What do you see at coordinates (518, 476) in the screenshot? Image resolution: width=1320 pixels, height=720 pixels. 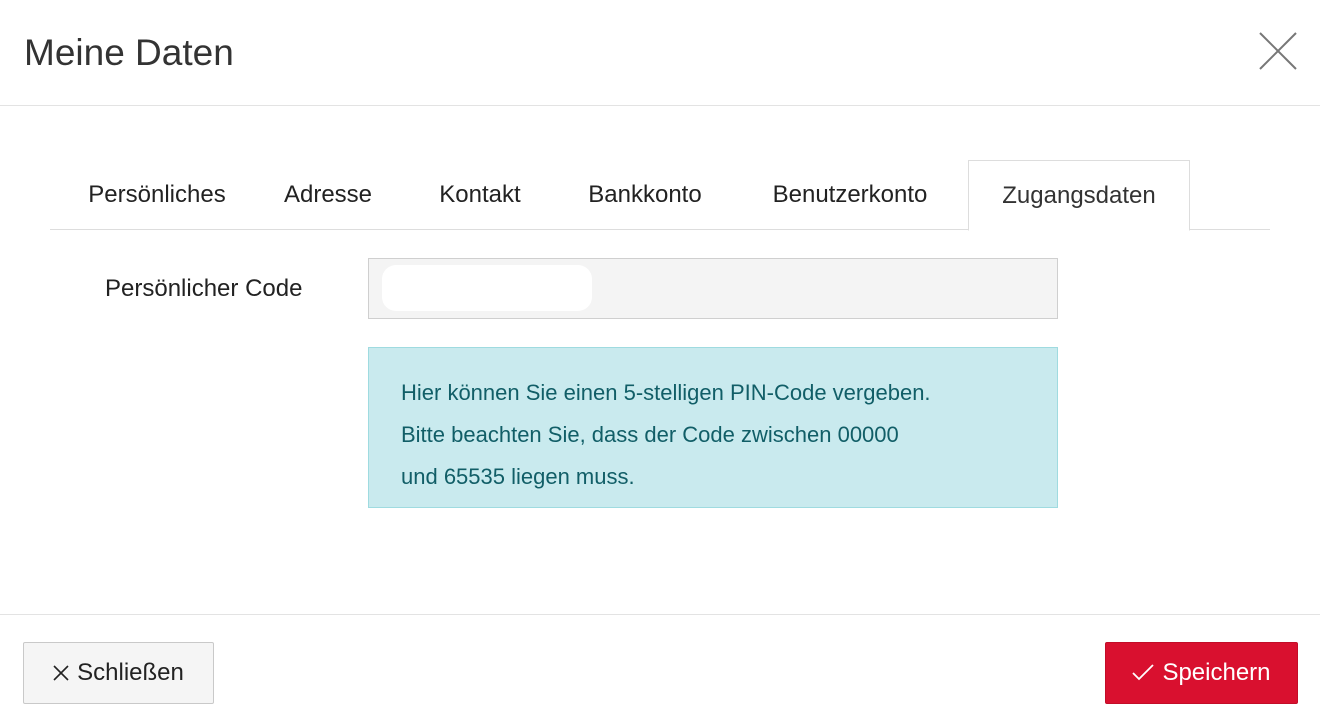 I see `info-line-3: und 65535 liegen muss.` at bounding box center [518, 476].